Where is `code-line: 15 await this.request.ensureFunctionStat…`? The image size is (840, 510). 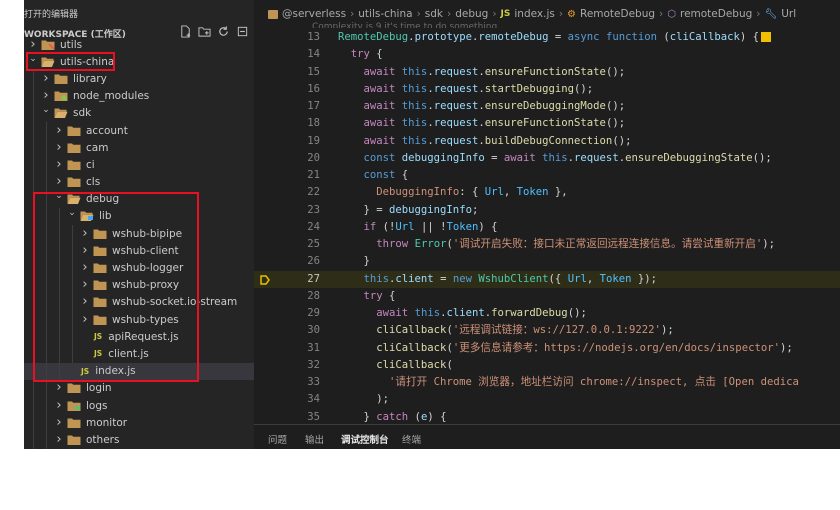 code-line: 15 await this.request.ensureFunctionStat… is located at coordinates (547, 72).